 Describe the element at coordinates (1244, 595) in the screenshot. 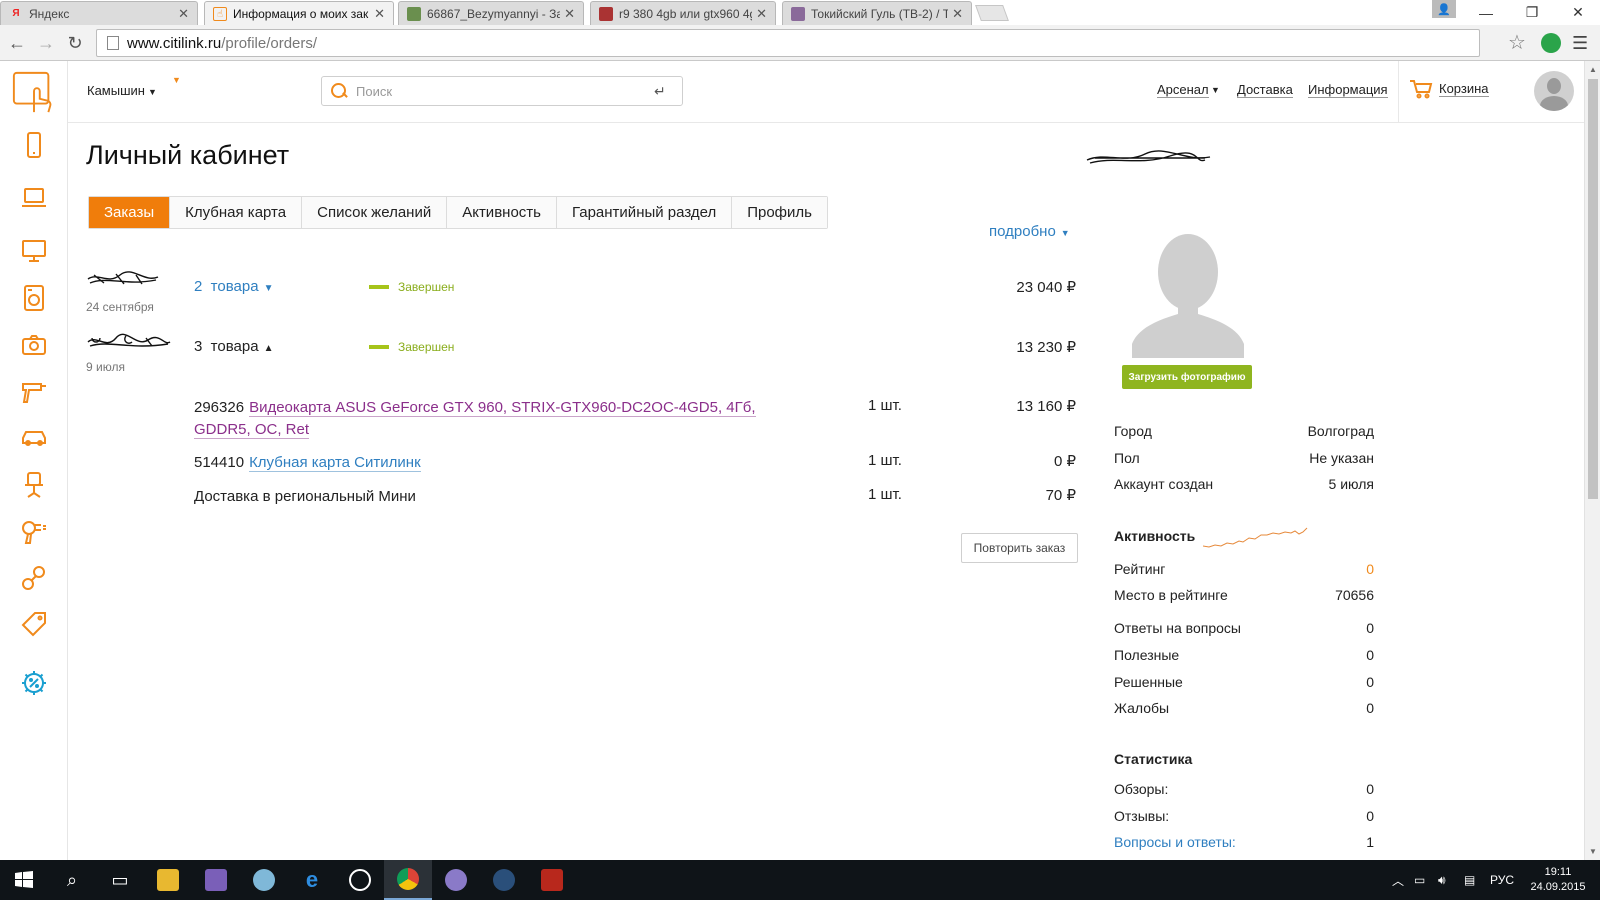

I see `activity-row-place: Место в рейтинге 70656` at that location.